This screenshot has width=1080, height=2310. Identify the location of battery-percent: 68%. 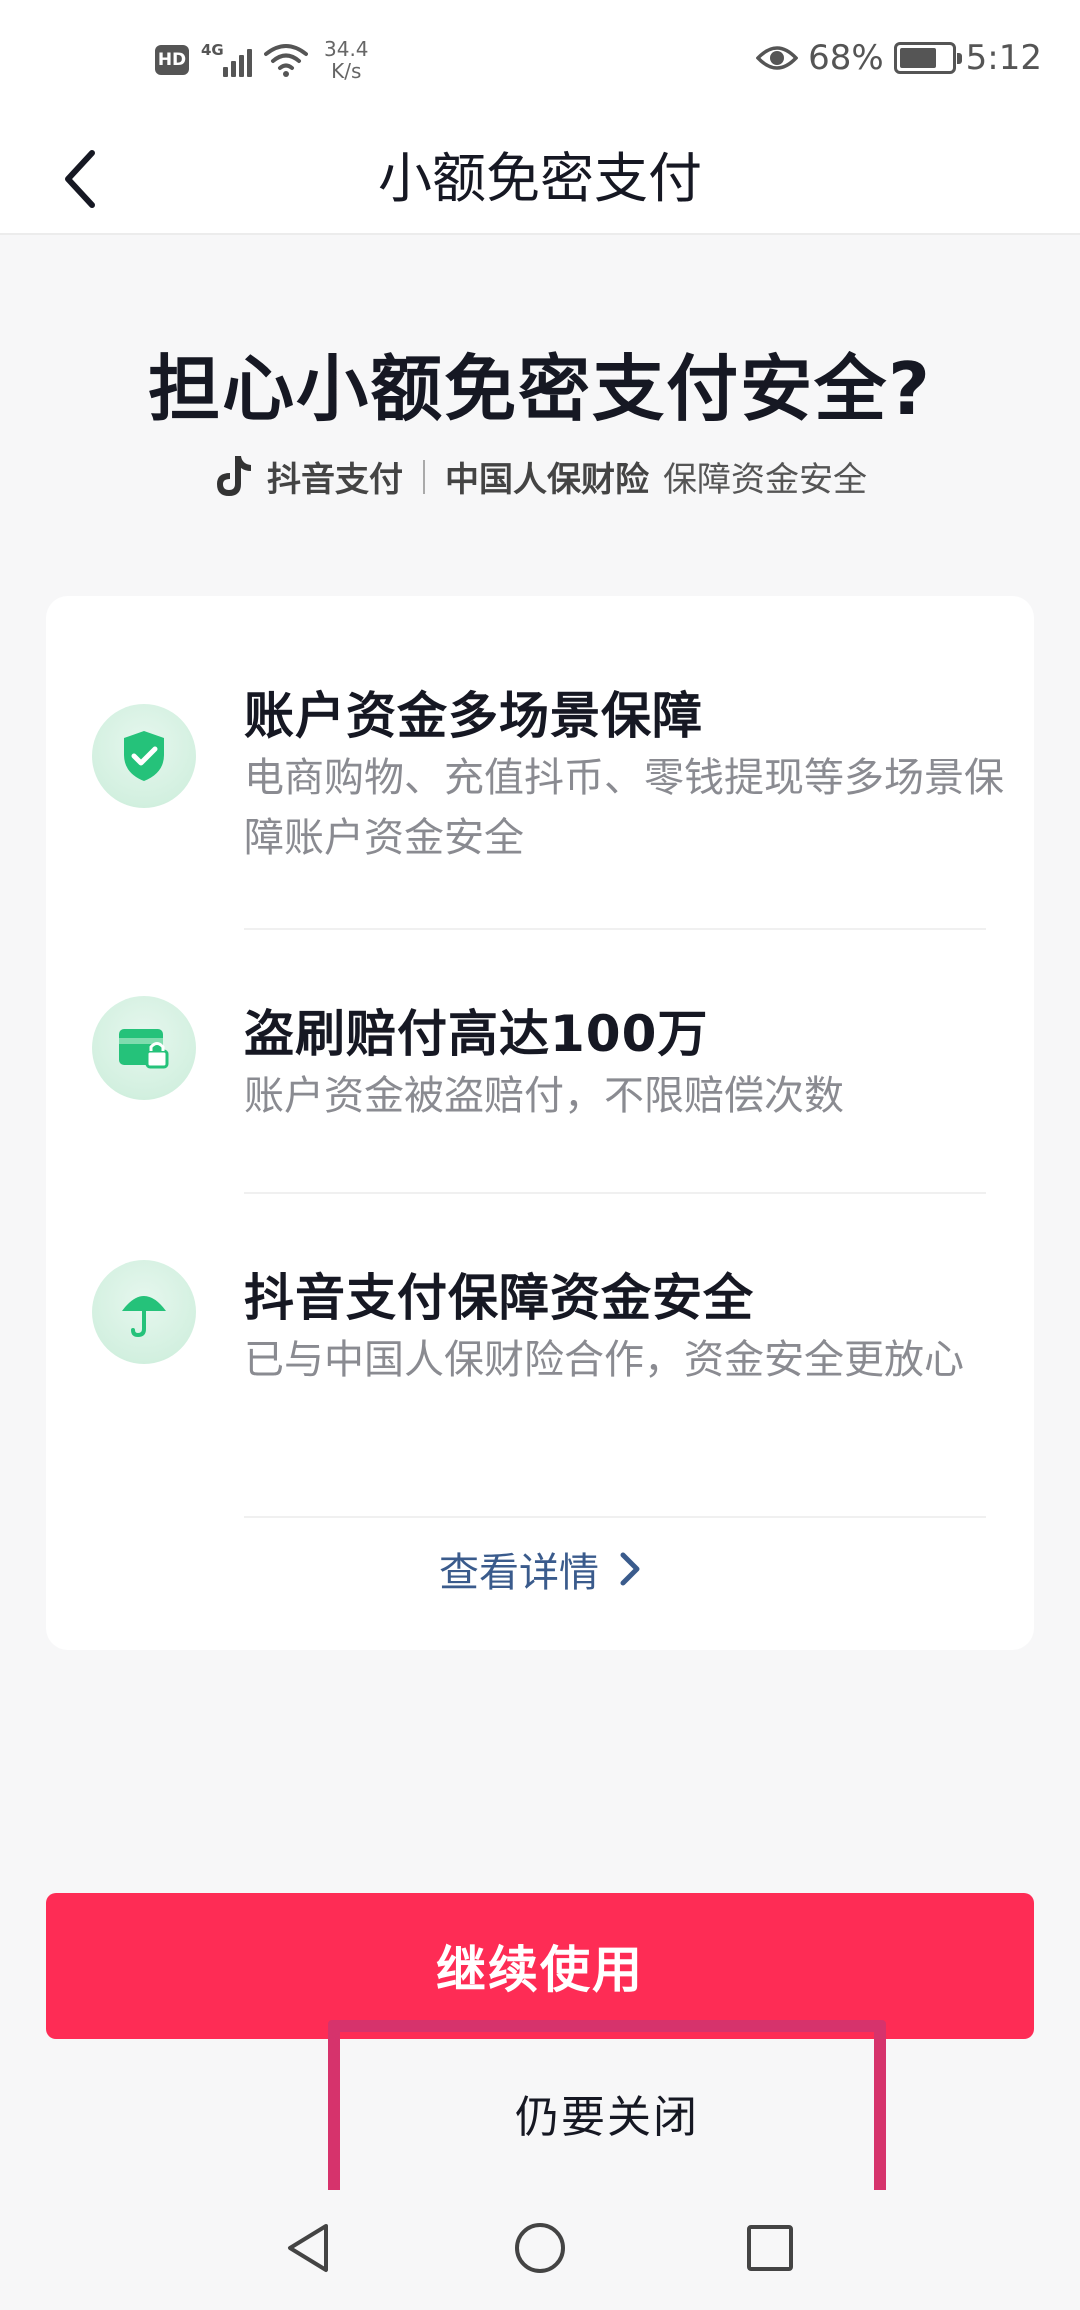
(846, 58).